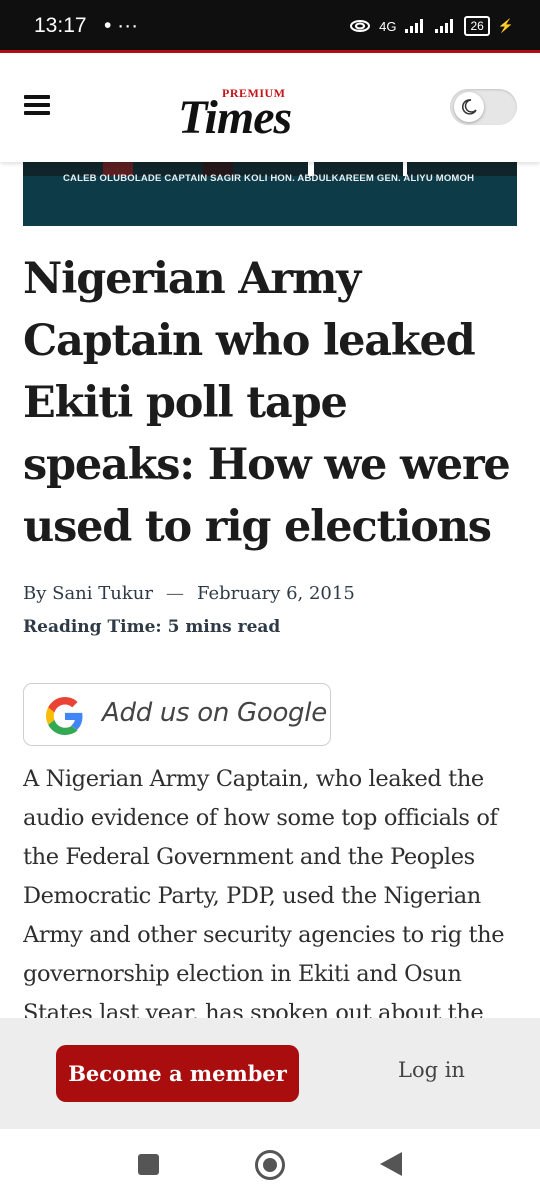  I want to click on hamburger-menu-icon, so click(37, 105).